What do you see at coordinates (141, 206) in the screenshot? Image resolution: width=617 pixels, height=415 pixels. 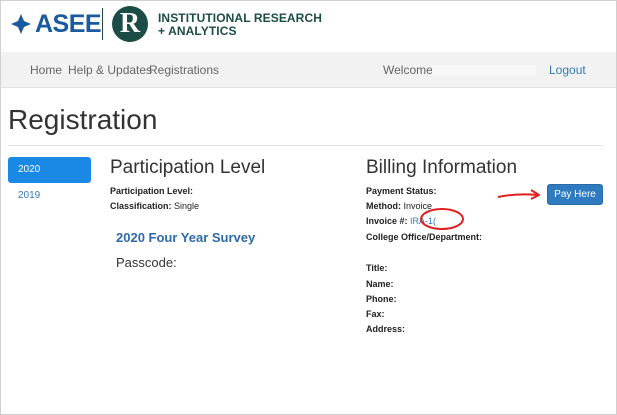 I see `classification-label: Classification:` at bounding box center [141, 206].